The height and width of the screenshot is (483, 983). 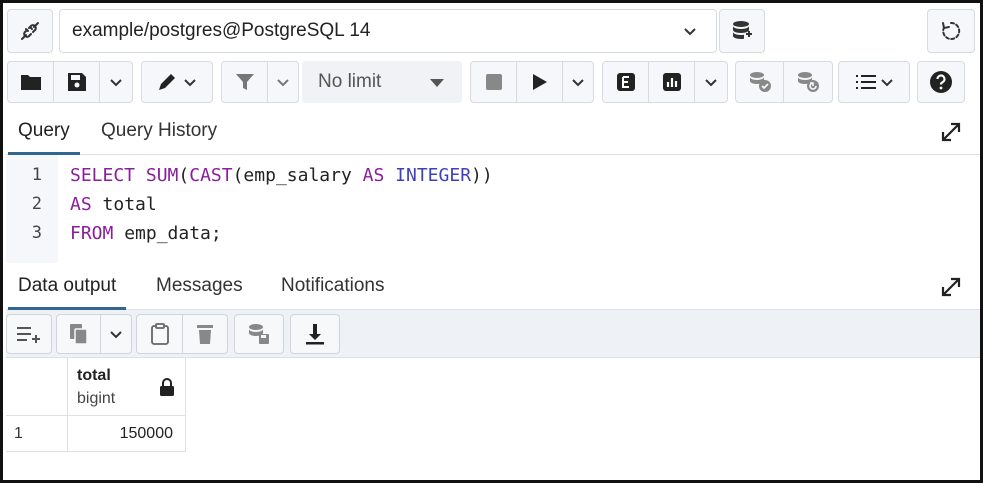 What do you see at coordinates (94, 375) in the screenshot?
I see `column-name: total` at bounding box center [94, 375].